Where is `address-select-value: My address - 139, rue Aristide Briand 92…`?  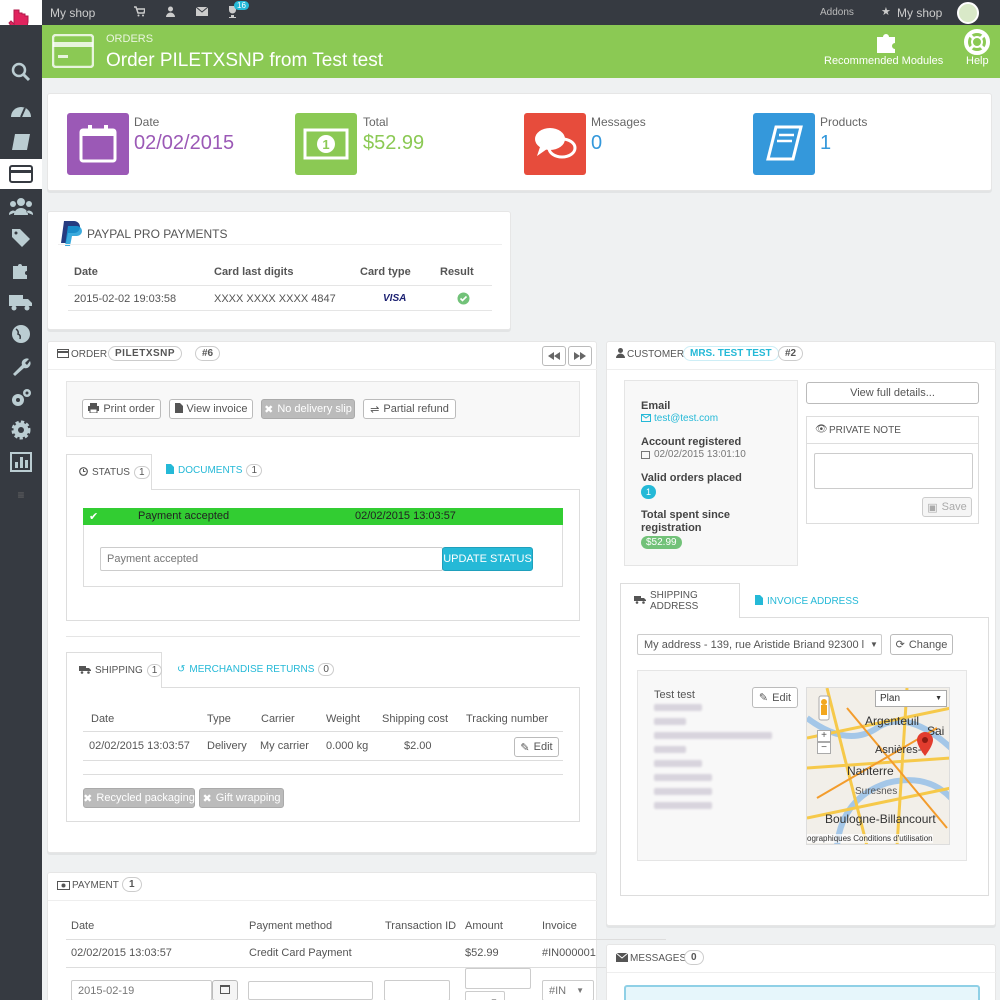 address-select-value: My address - 139, rue Aristide Briand 92… is located at coordinates (754, 644).